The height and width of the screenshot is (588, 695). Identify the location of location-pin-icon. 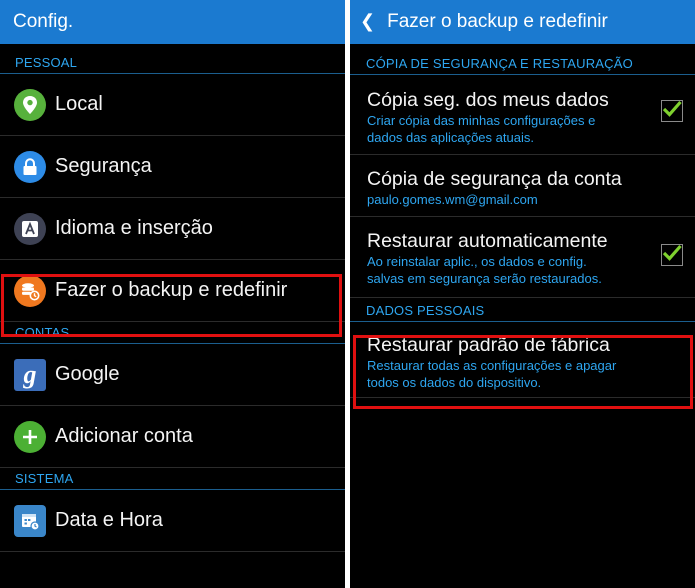
(30, 104).